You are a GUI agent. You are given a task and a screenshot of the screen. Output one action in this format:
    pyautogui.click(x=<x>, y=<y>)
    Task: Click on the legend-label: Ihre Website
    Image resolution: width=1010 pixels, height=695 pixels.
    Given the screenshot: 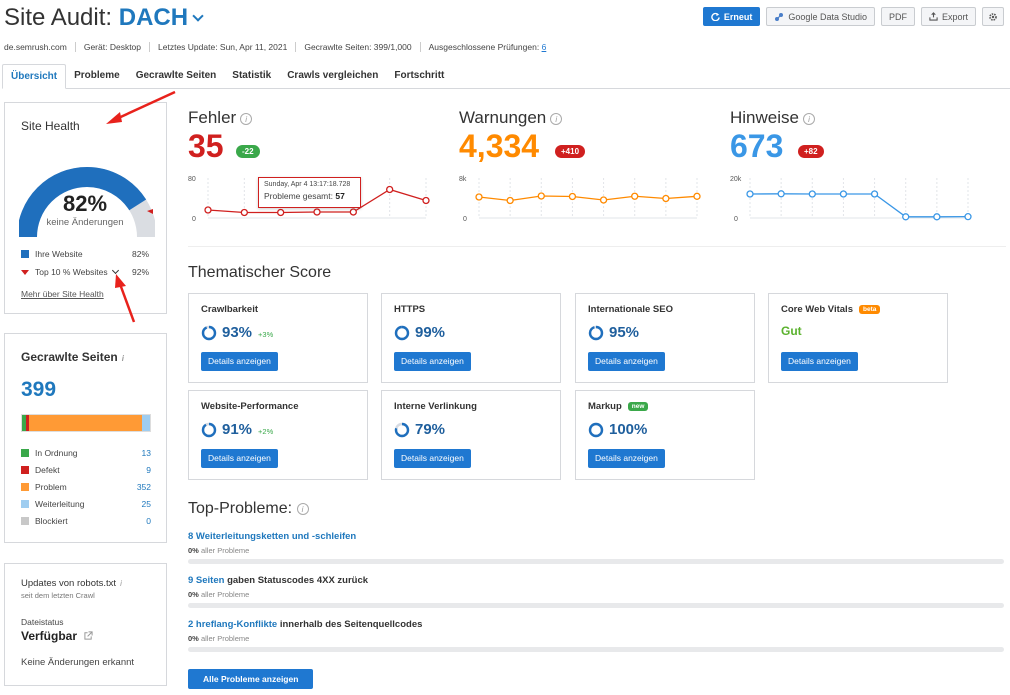 What is the action you would take?
    pyautogui.click(x=59, y=254)
    